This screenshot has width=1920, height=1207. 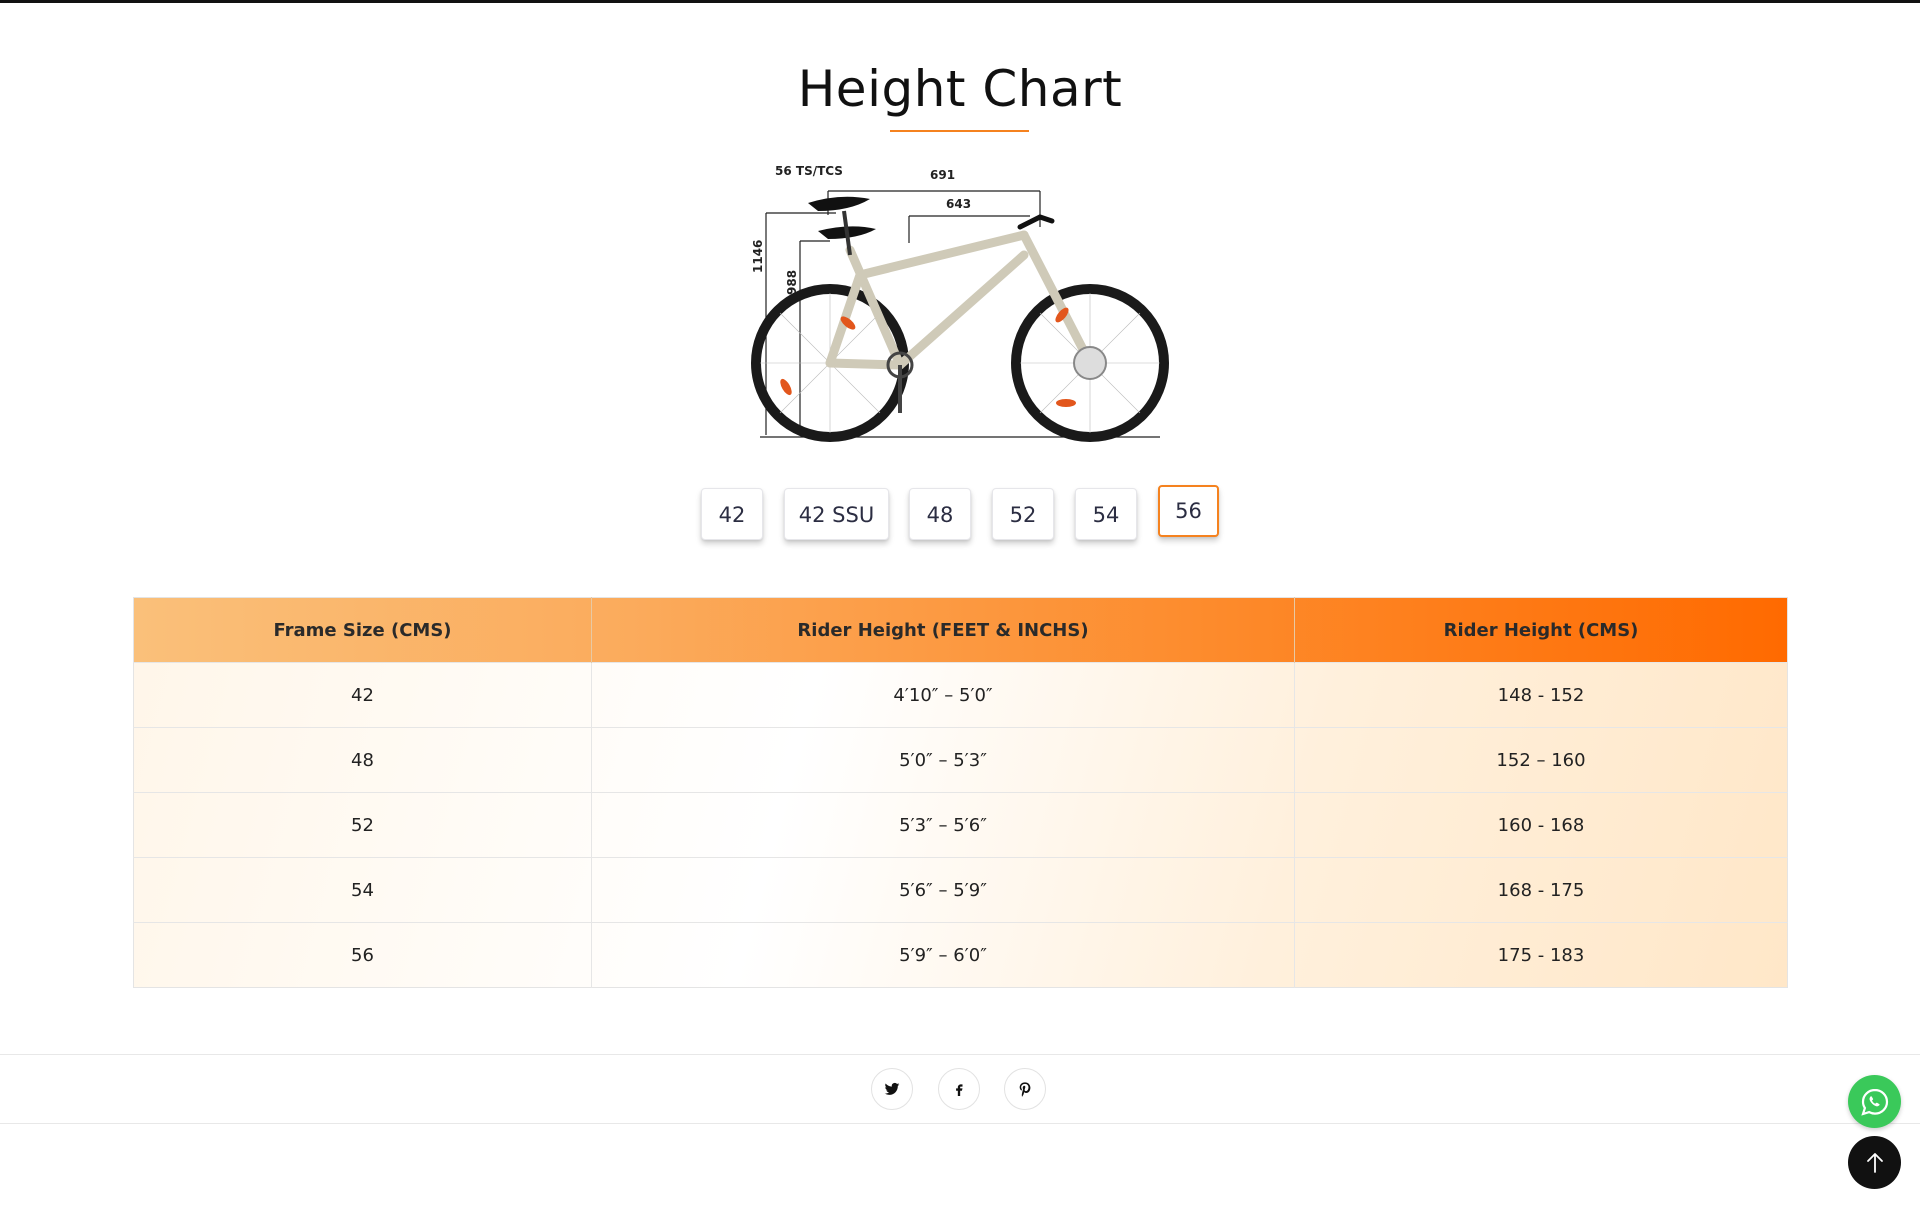 I want to click on cell-height-cms: 175 - 183, so click(x=1541, y=955).